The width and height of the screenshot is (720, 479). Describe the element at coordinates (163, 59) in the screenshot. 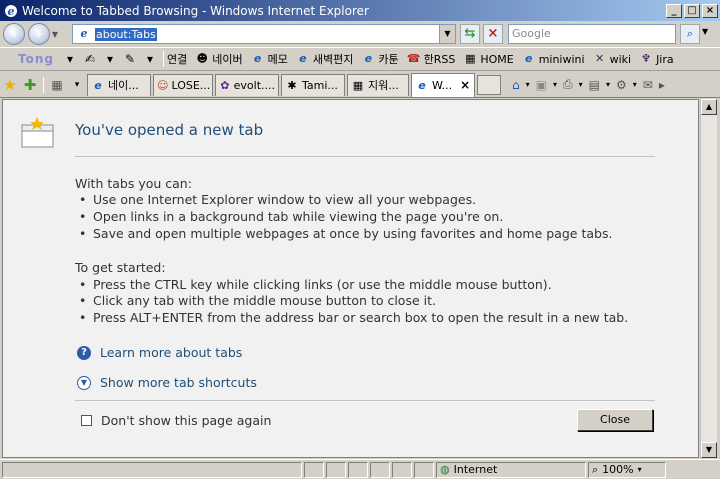

I see `toolbar-separator` at that location.